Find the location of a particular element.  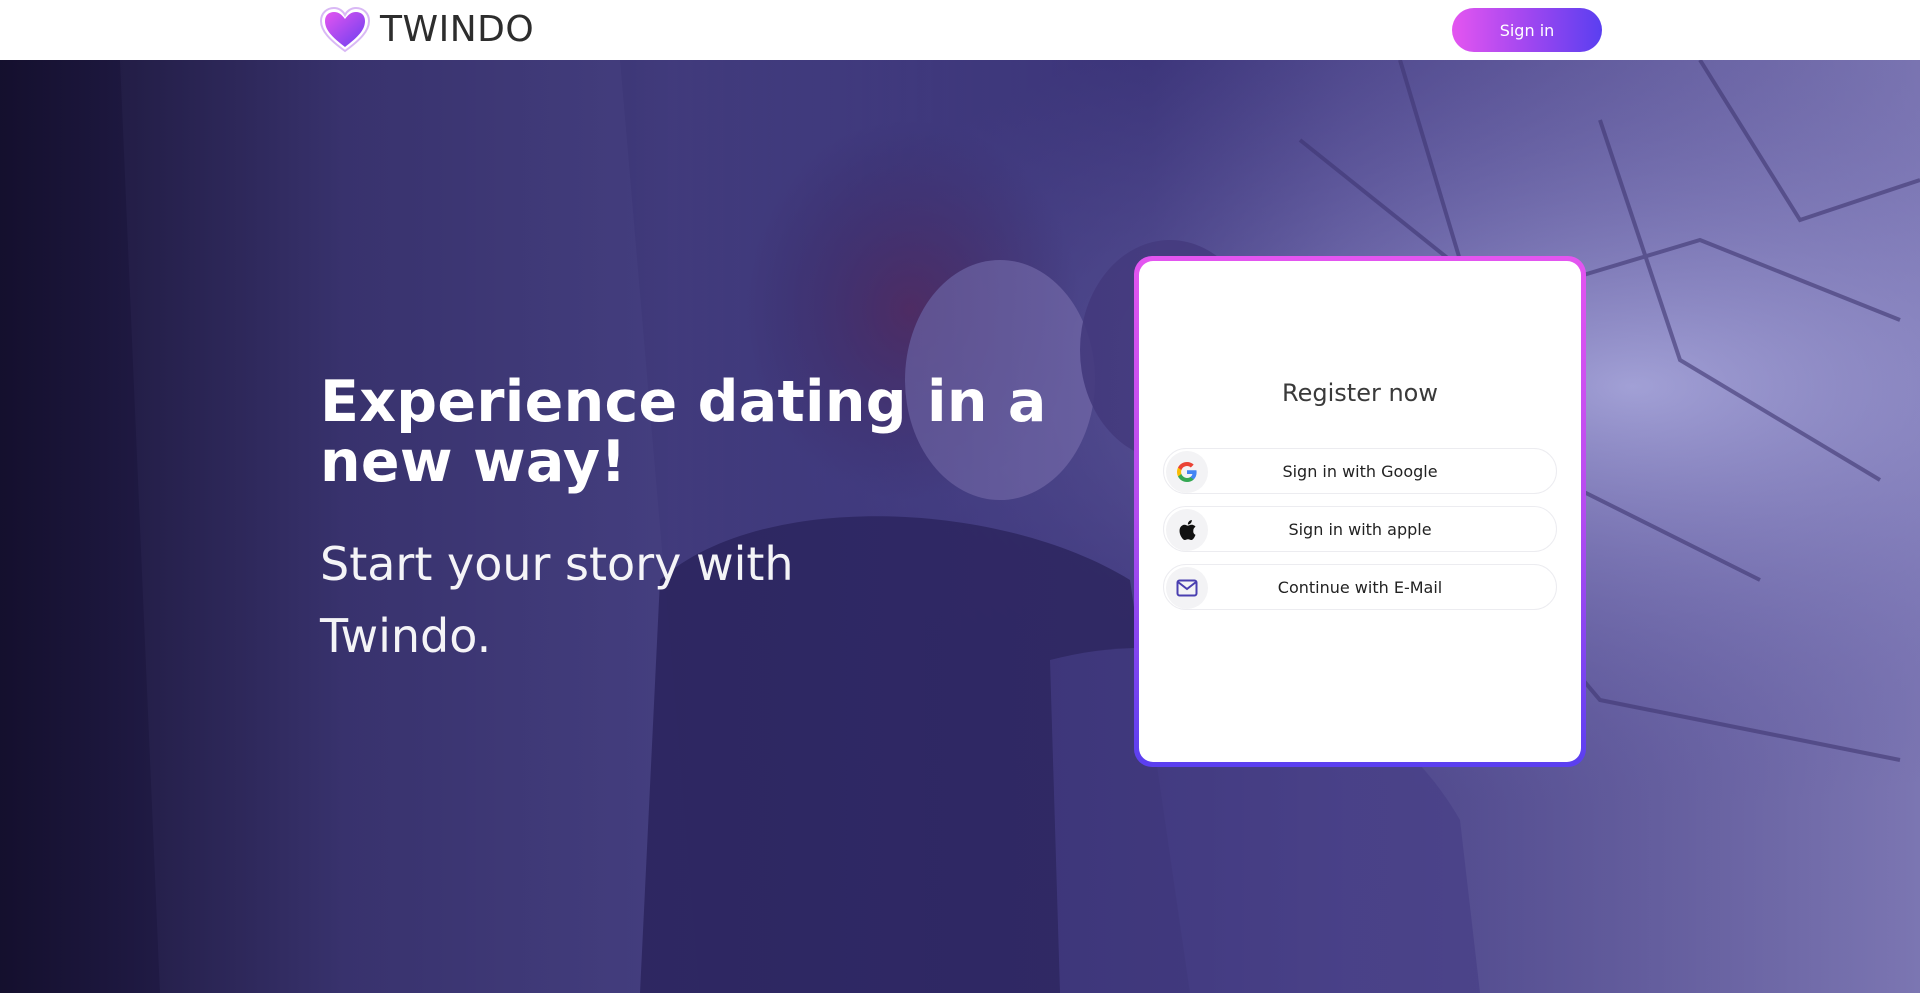

google-signin-label: Sign in with Google is located at coordinates (1360, 471).